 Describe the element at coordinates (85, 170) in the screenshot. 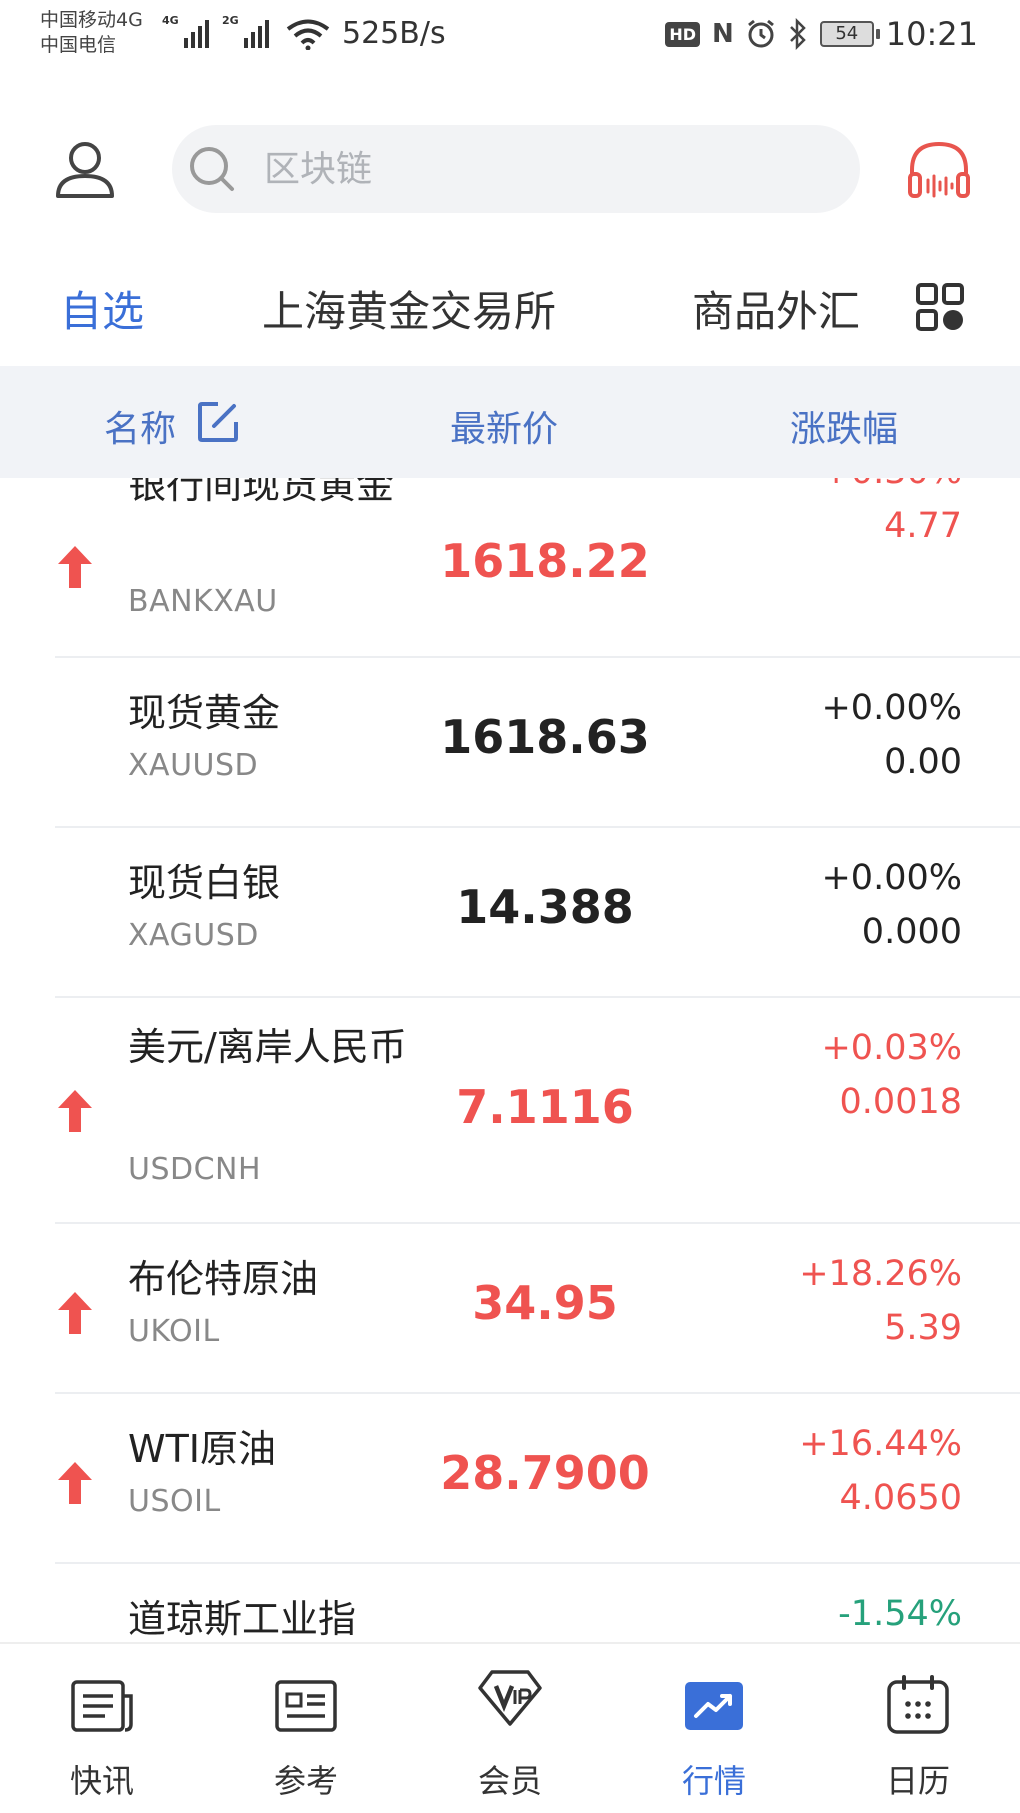

I see `profile-icon` at that location.